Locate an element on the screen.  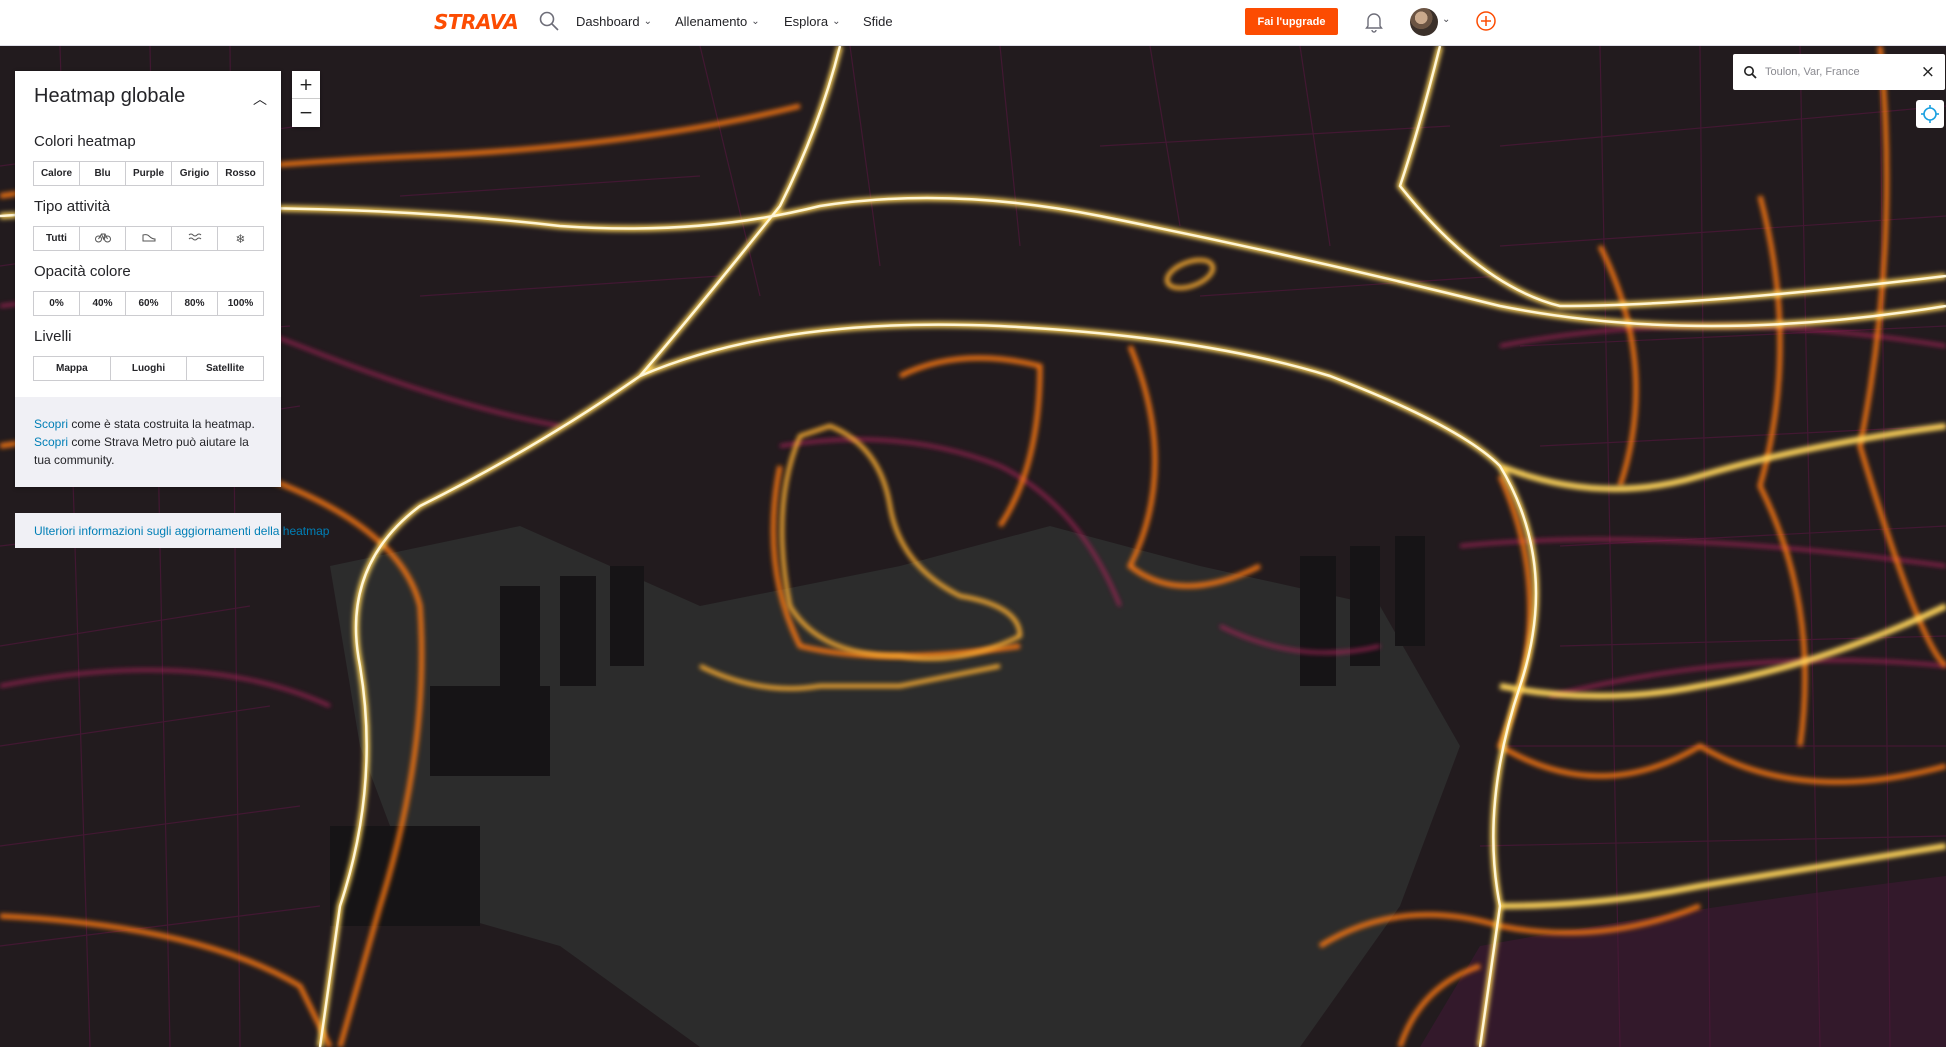
color-purple-button: Purple is located at coordinates (148, 173).